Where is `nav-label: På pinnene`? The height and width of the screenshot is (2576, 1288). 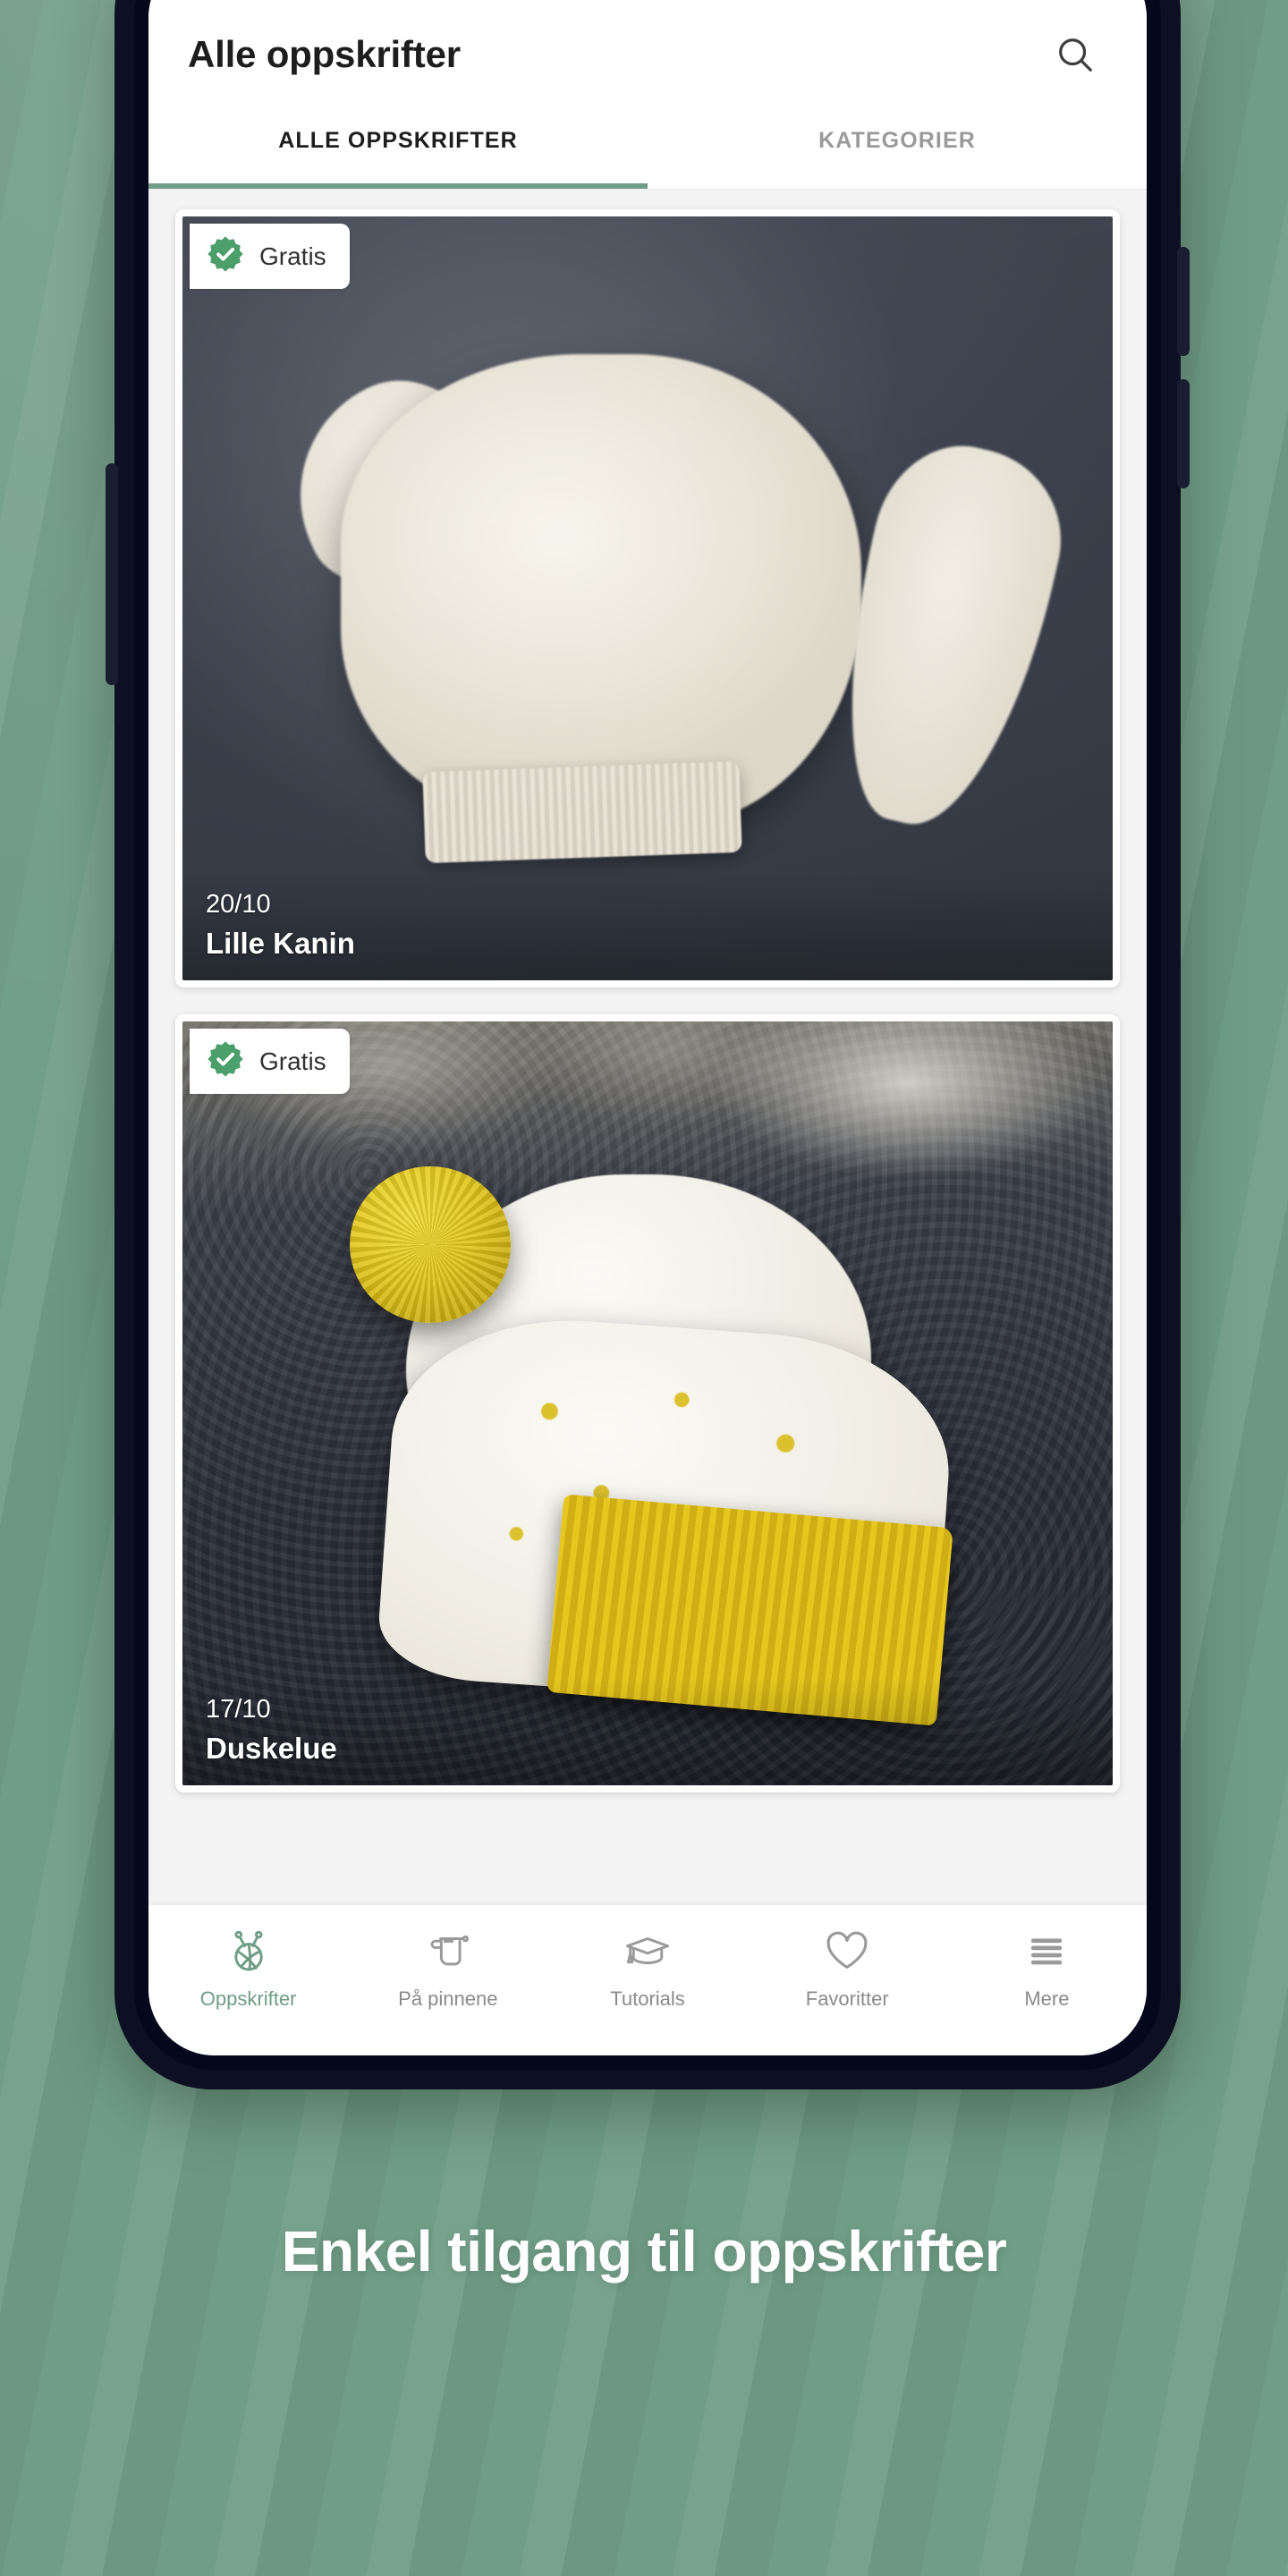 nav-label: På pinnene is located at coordinates (448, 1998).